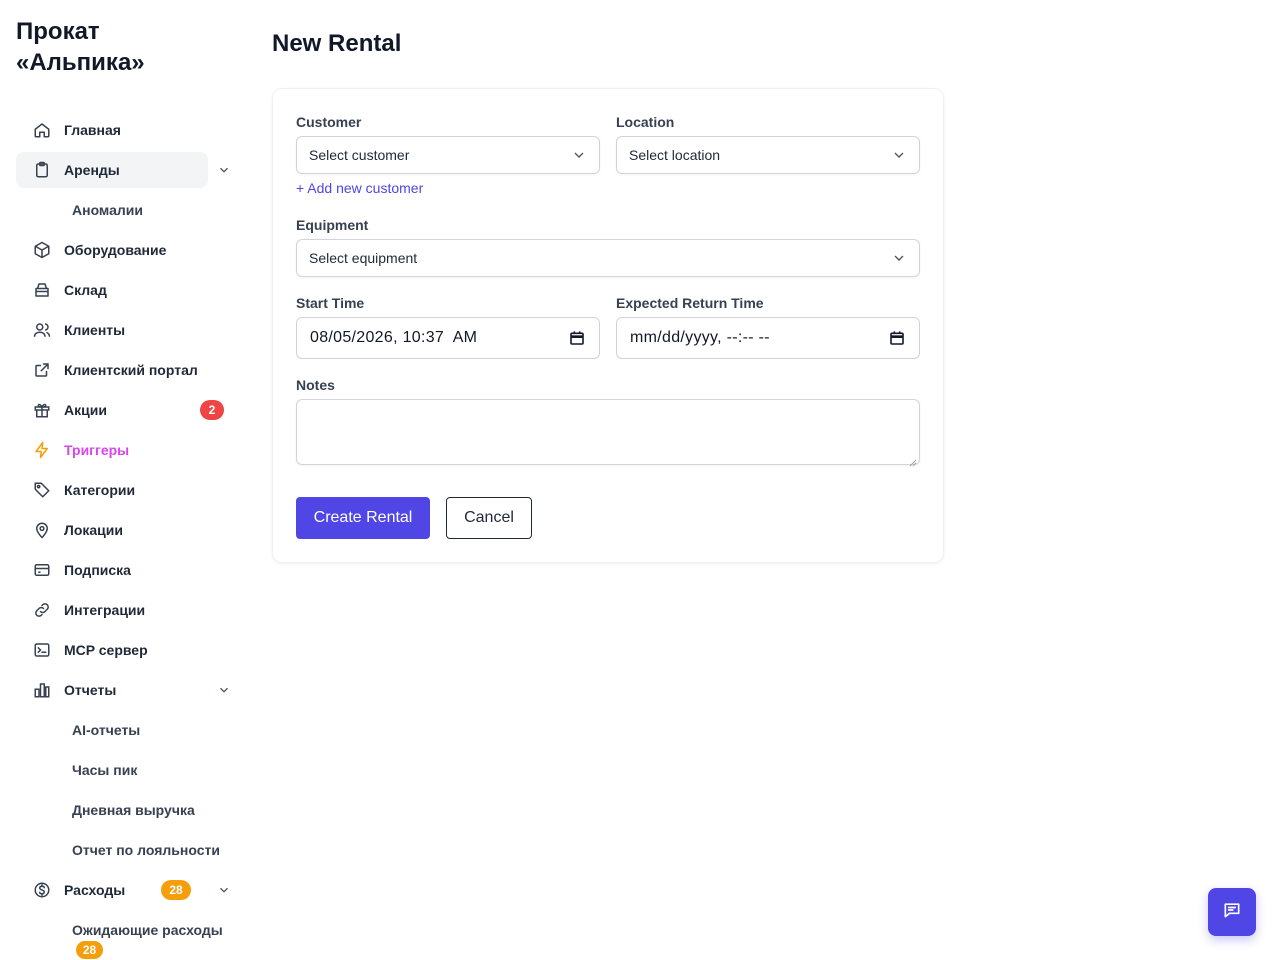  What do you see at coordinates (112, 410) in the screenshot?
I see `sidebar-item-promotions: Акции` at bounding box center [112, 410].